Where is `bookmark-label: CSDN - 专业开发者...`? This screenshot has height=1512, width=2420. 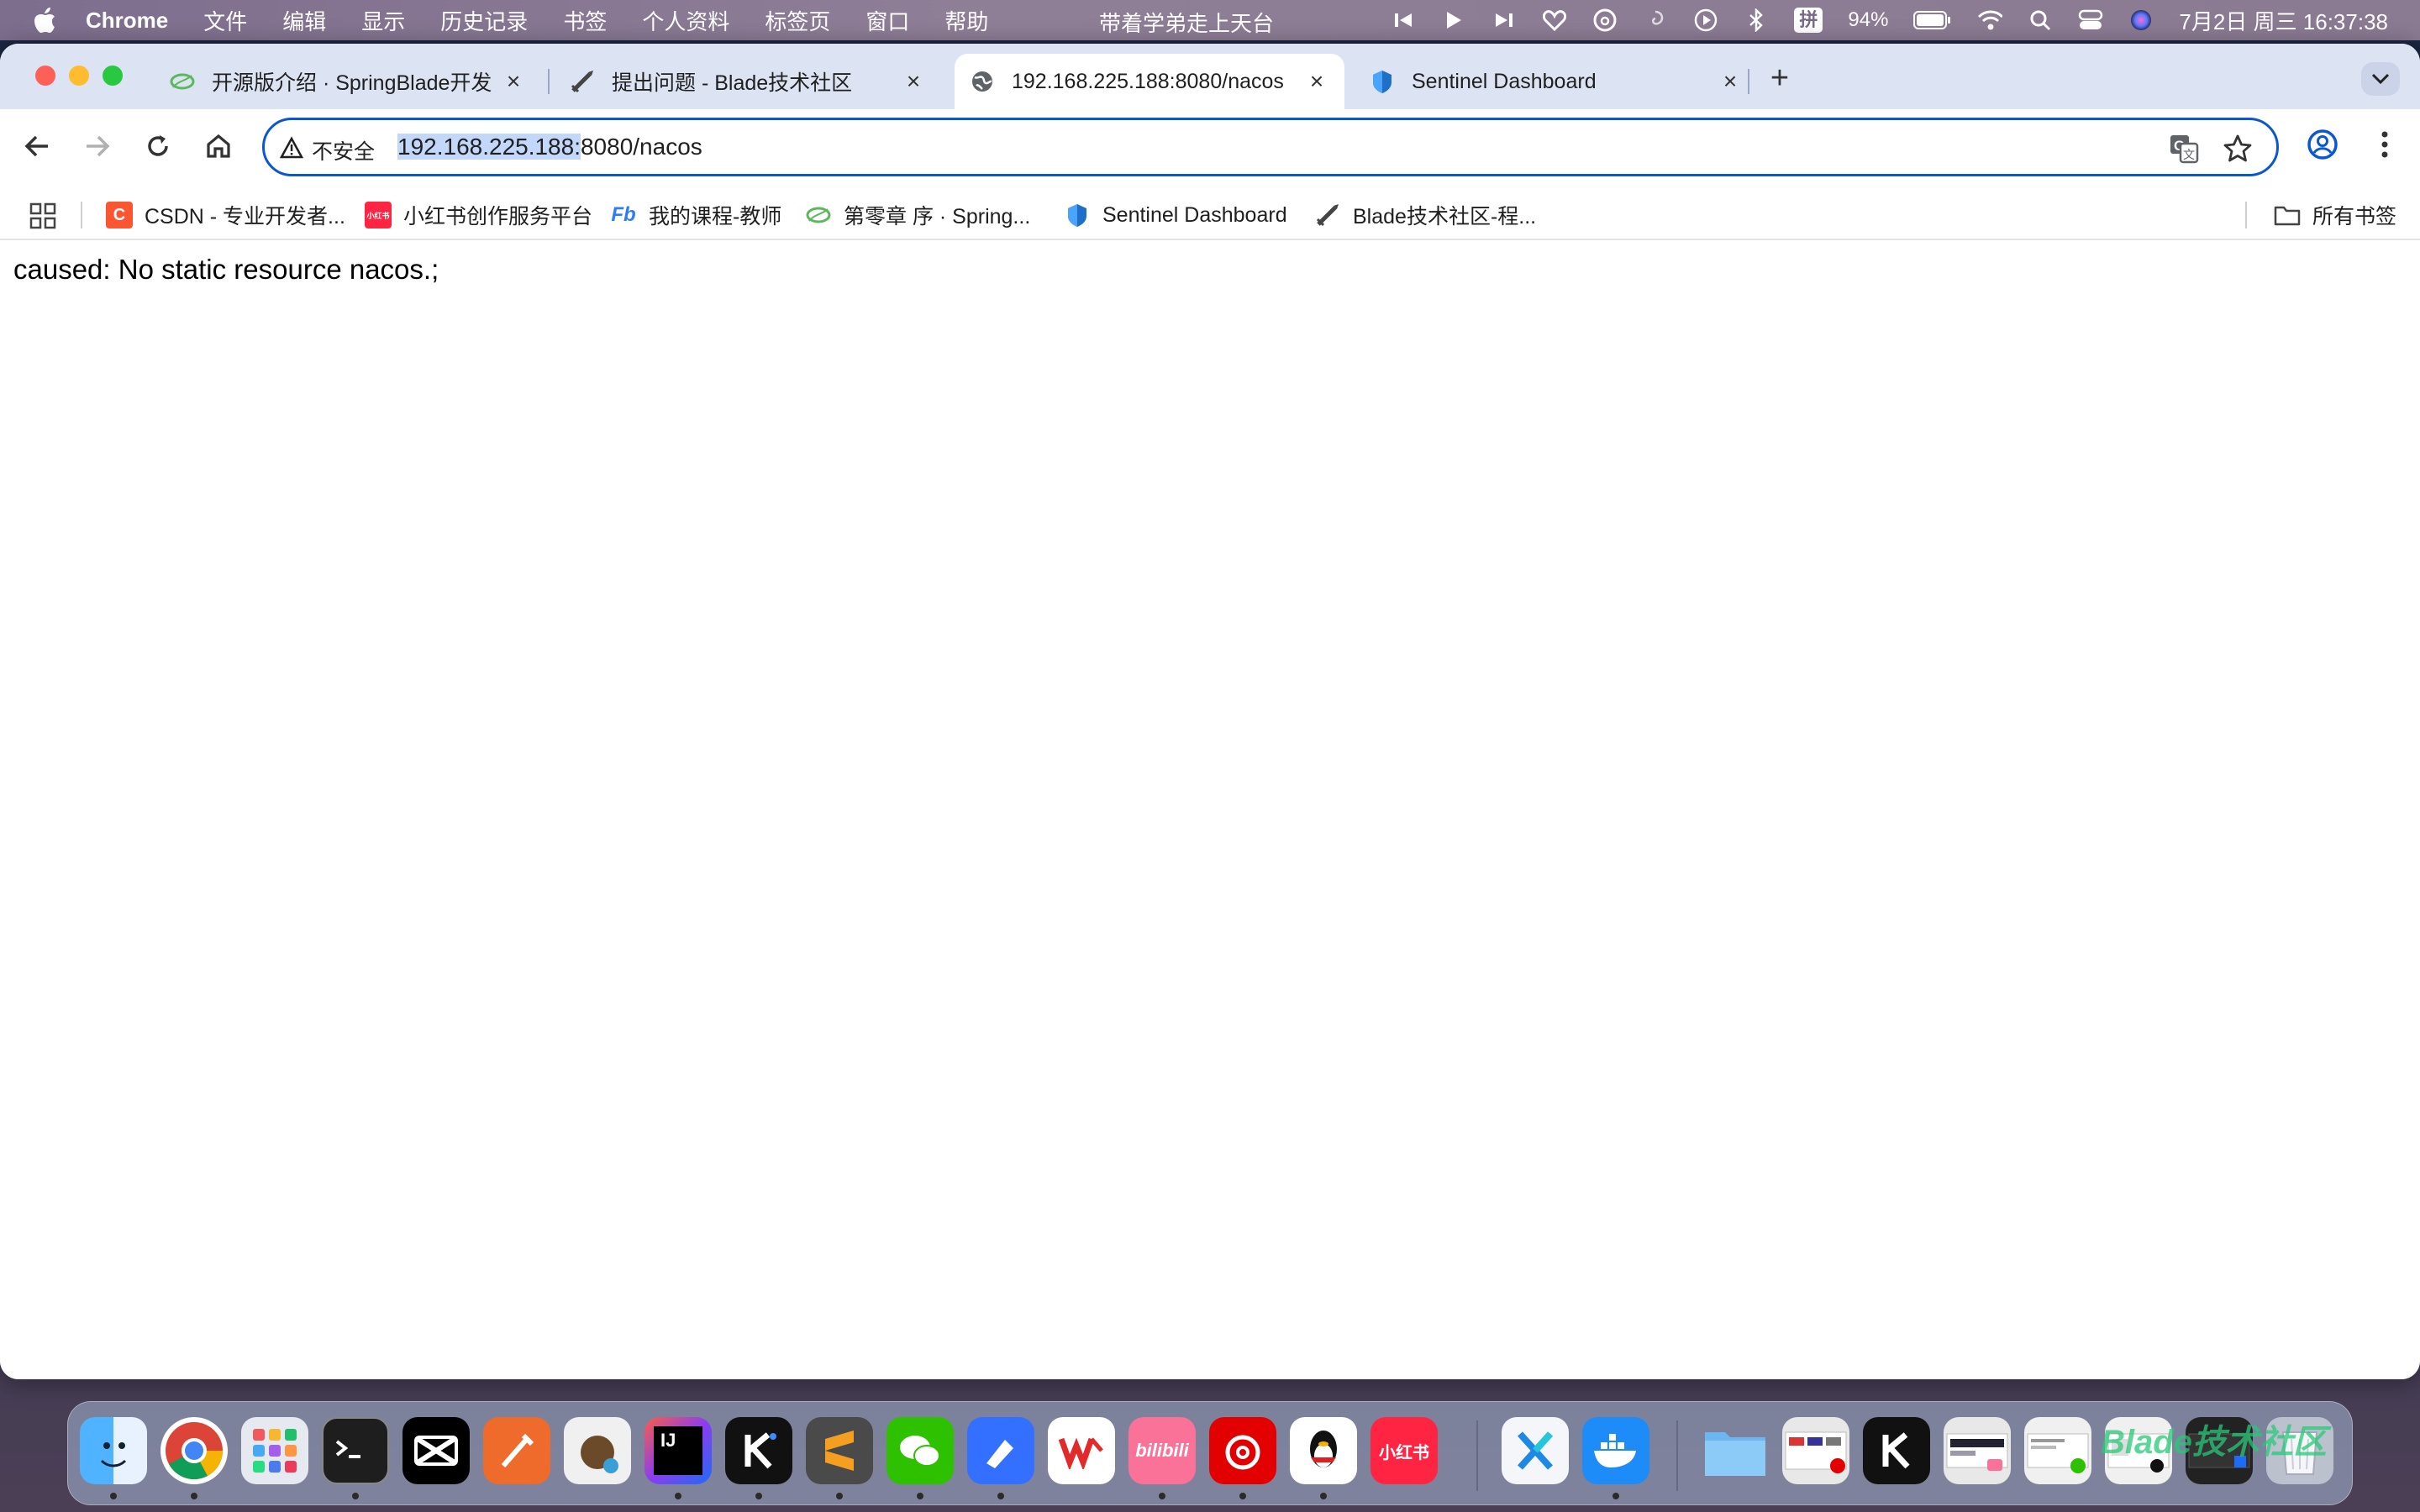
bookmark-label: CSDN - 专业开发者... is located at coordinates (245, 216).